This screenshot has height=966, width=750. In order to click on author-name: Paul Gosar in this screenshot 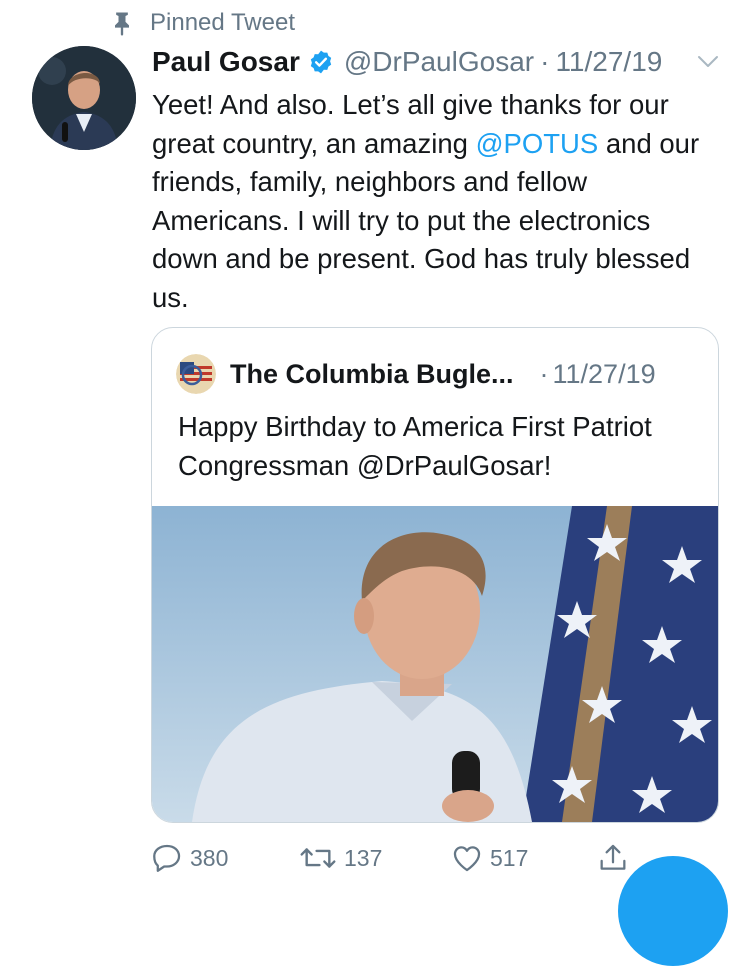, I will do `click(226, 62)`.